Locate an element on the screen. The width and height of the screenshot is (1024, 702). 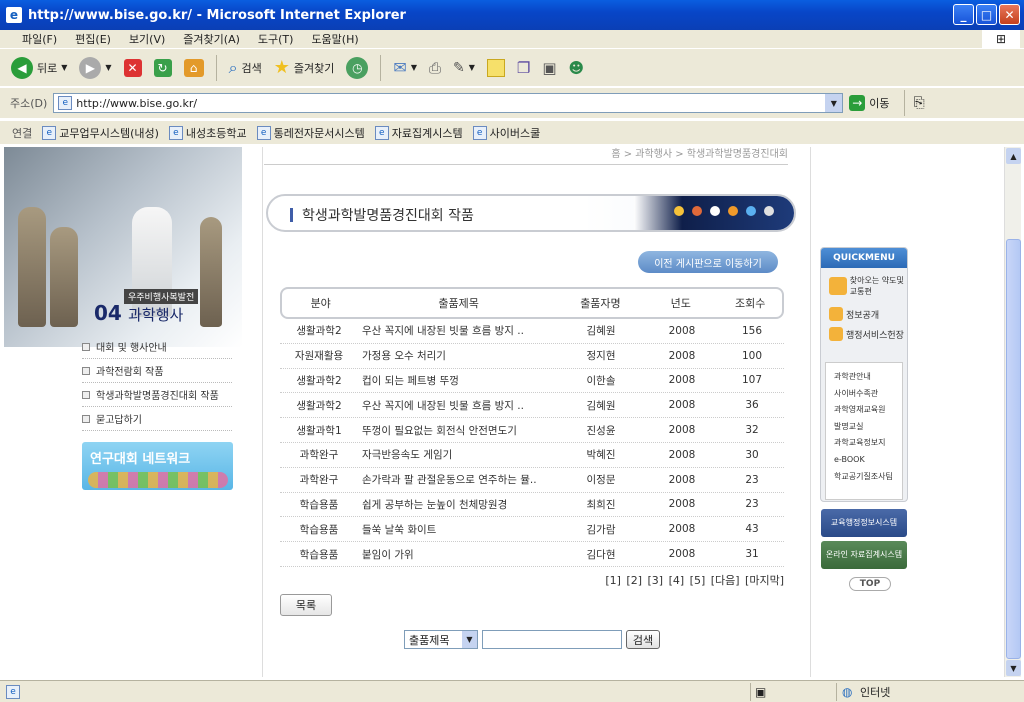
table-row: 생활과학2 우산 꼭지에 내장된 빗물 흐름 방지 .. 김혜원 2008 156 is located at coordinates (532, 331).